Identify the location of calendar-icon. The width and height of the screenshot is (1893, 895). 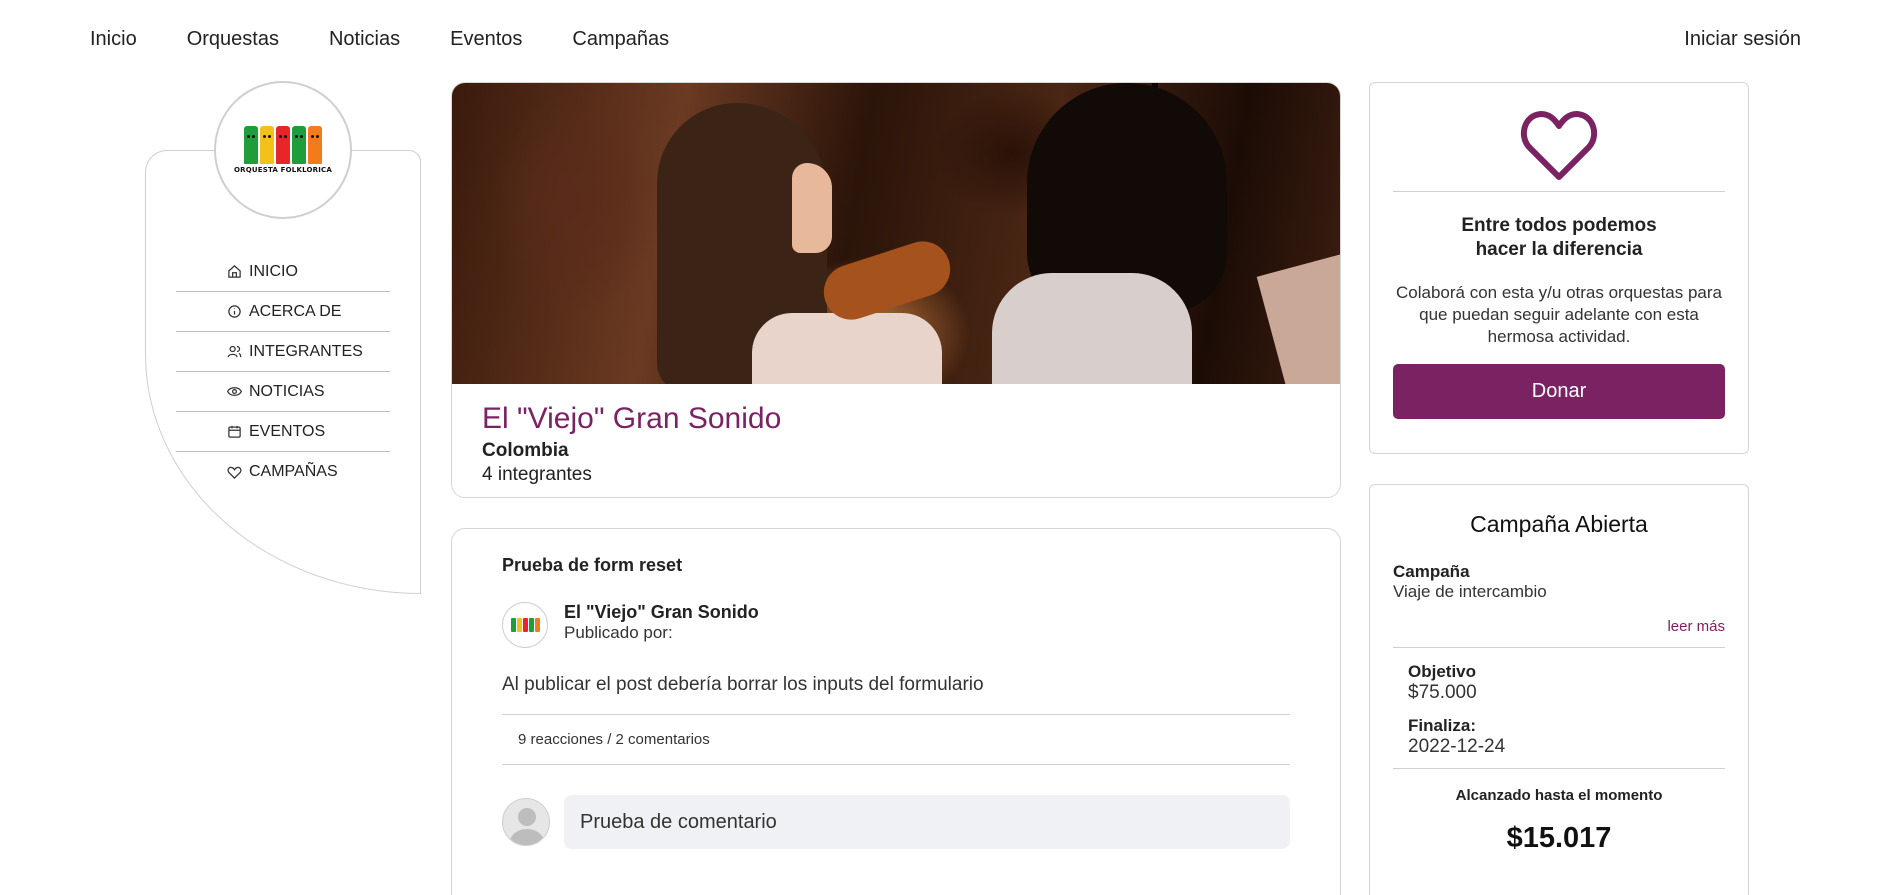
(234, 432).